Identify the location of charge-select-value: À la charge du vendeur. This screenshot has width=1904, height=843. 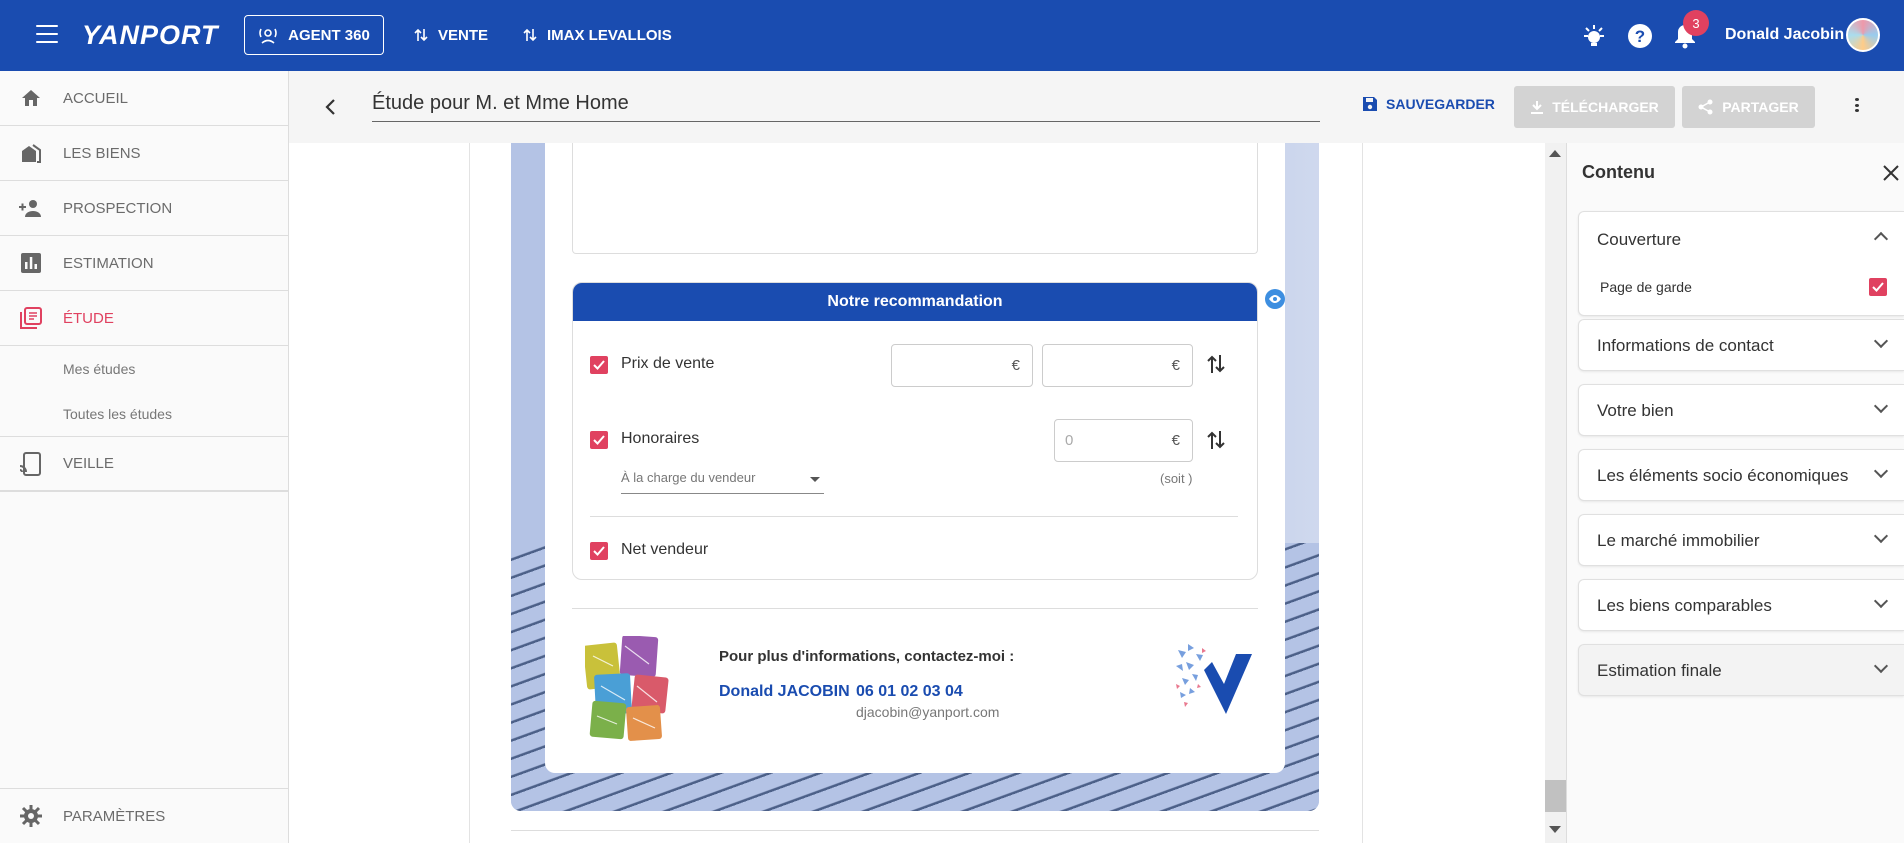
(688, 477).